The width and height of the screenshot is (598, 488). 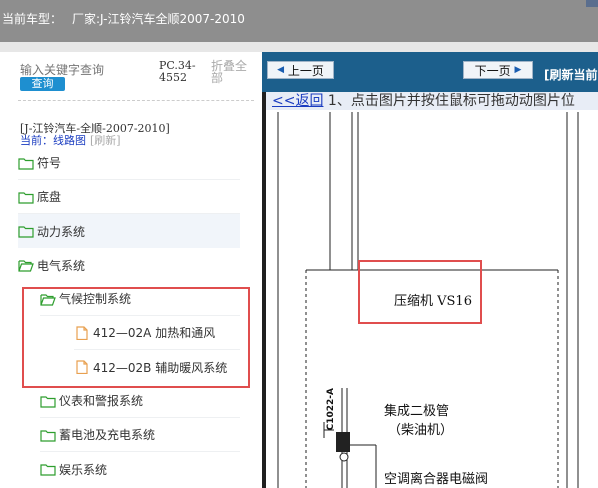 What do you see at coordinates (518, 70) in the screenshot?
I see `triangle-right-icon: ▶` at bounding box center [518, 70].